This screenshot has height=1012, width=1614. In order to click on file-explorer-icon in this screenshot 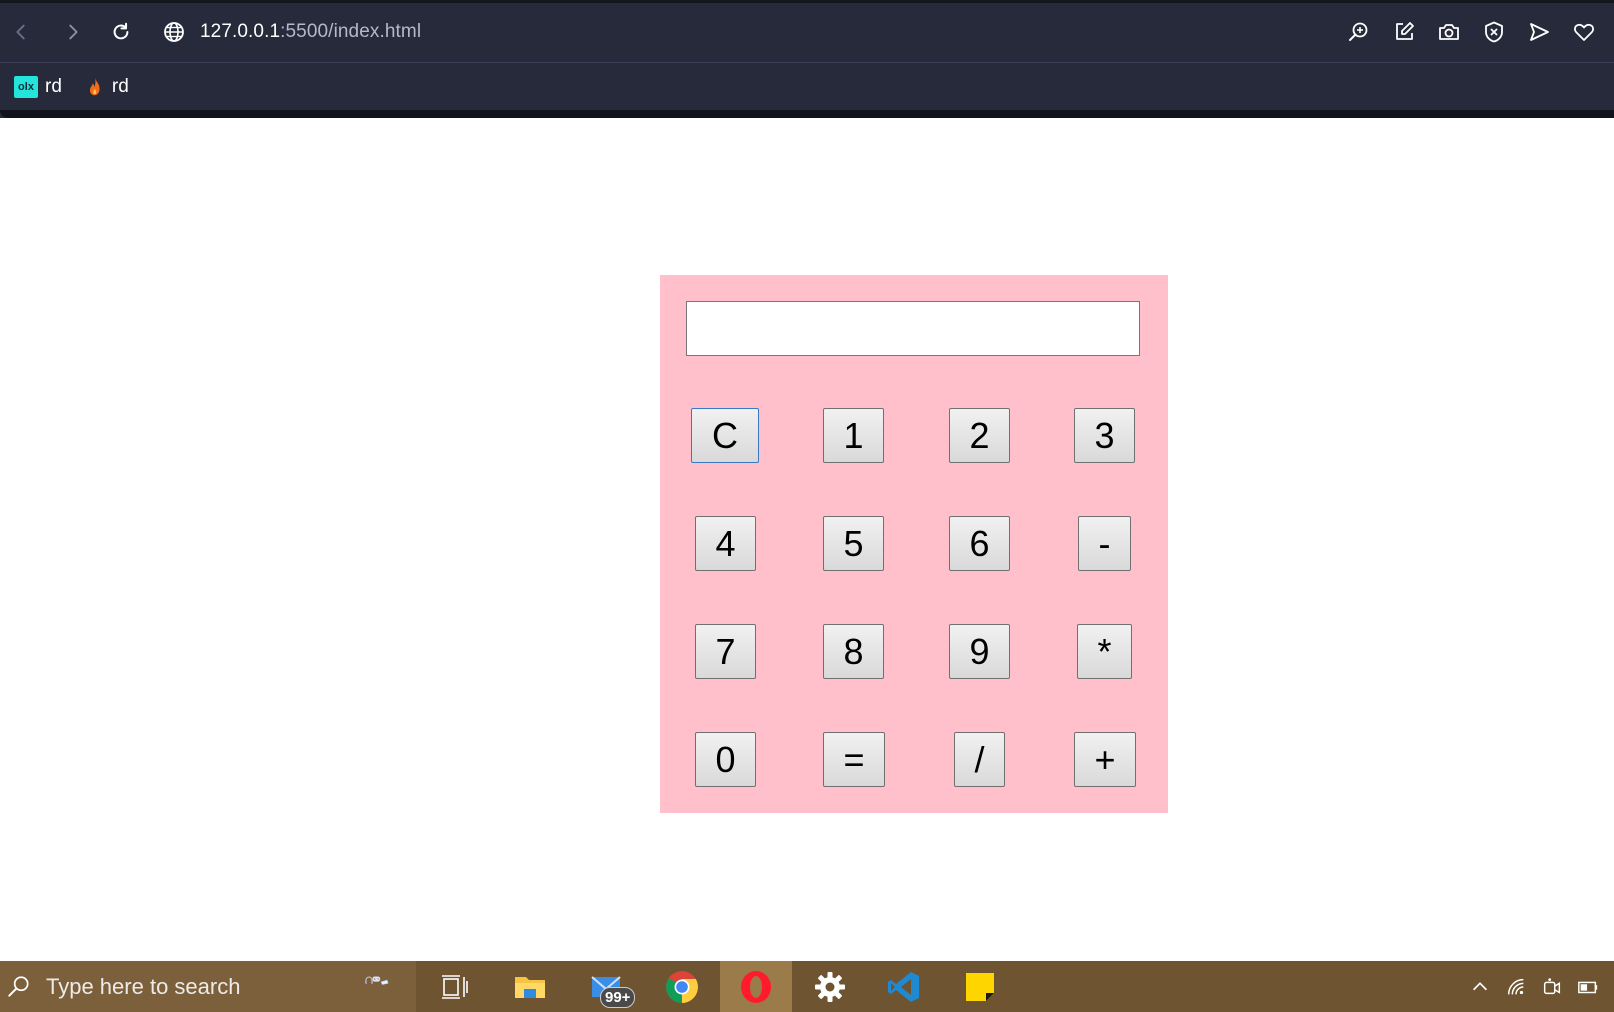, I will do `click(530, 987)`.